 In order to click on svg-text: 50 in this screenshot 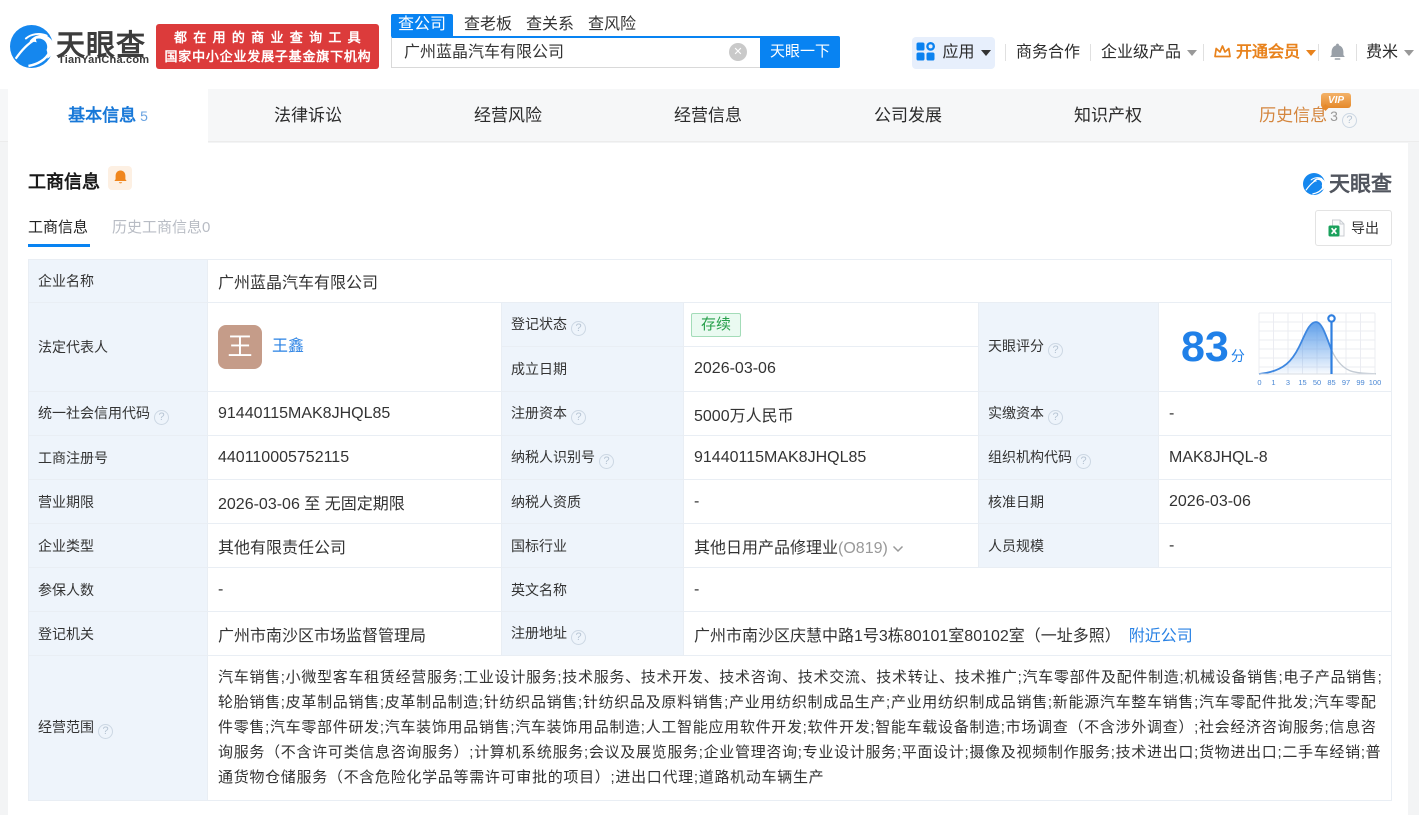, I will do `click(1317, 382)`.